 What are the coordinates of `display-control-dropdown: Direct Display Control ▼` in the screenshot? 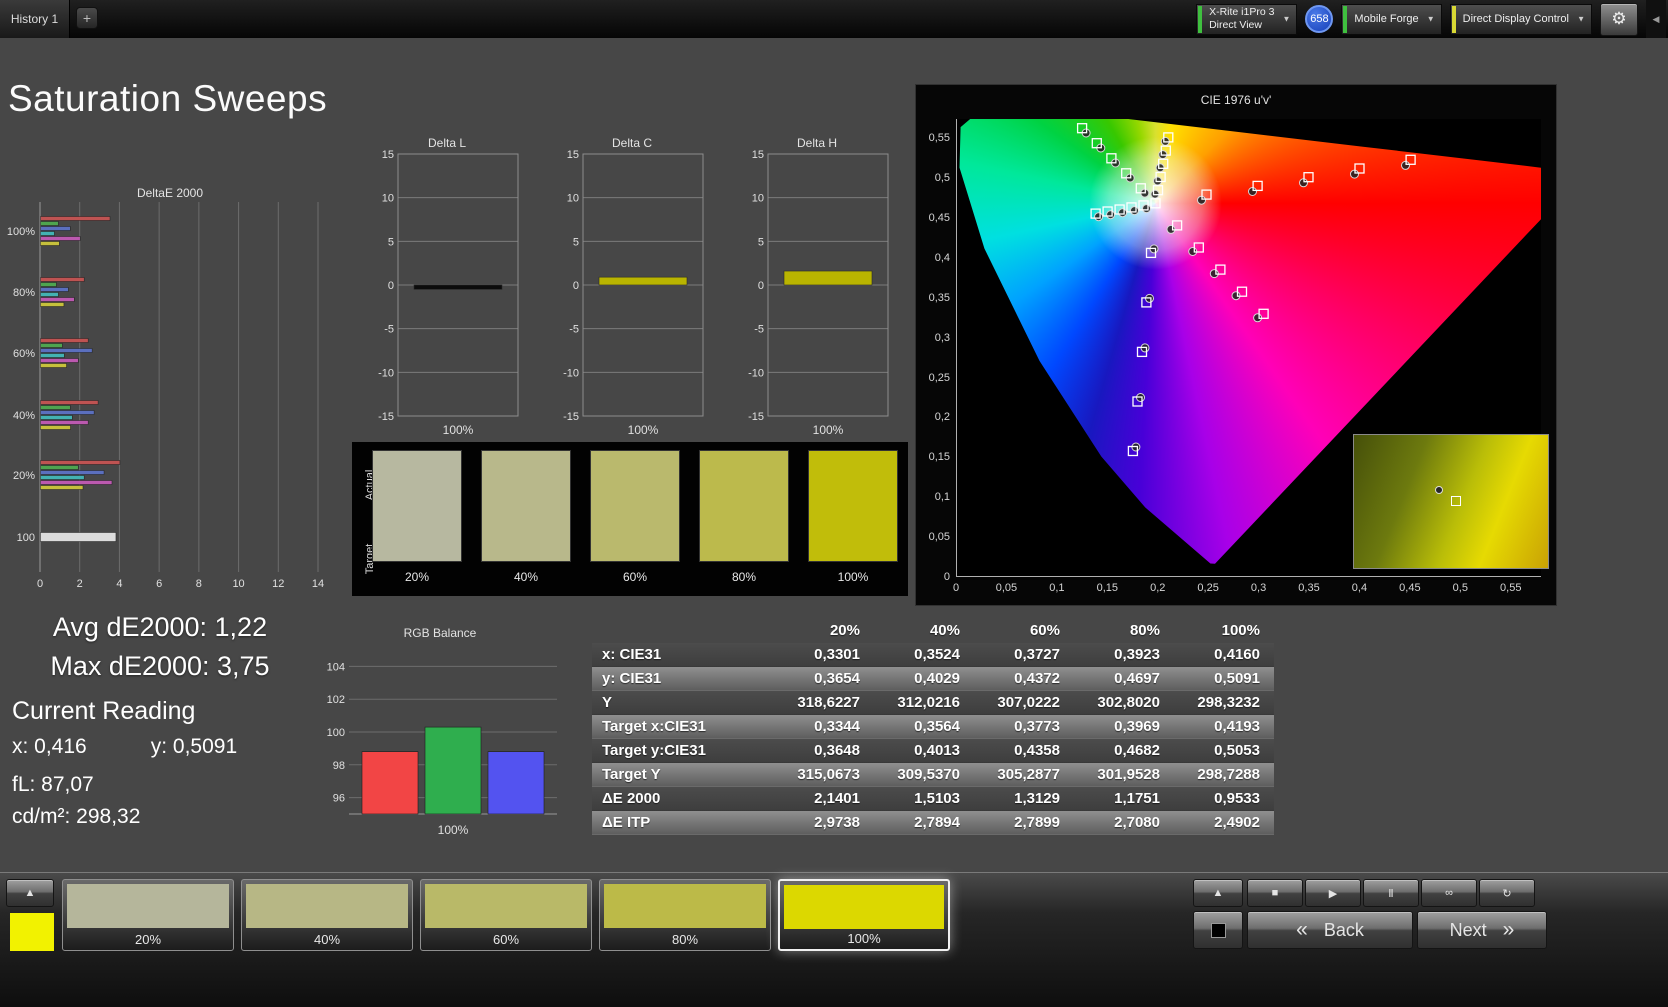 It's located at (1520, 19).